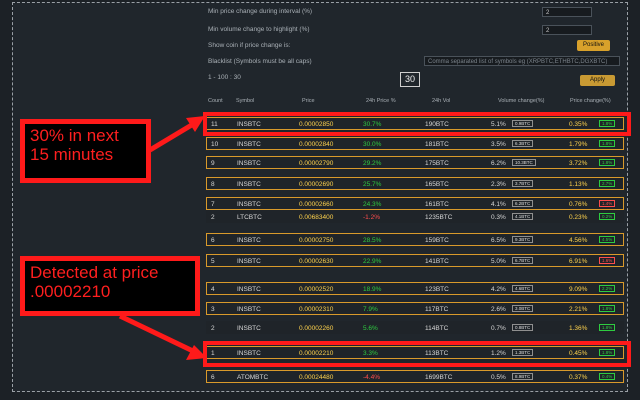 The height and width of the screenshot is (400, 640). What do you see at coordinates (157, 334) in the screenshot?
I see `arrow-bottom-line` at bounding box center [157, 334].